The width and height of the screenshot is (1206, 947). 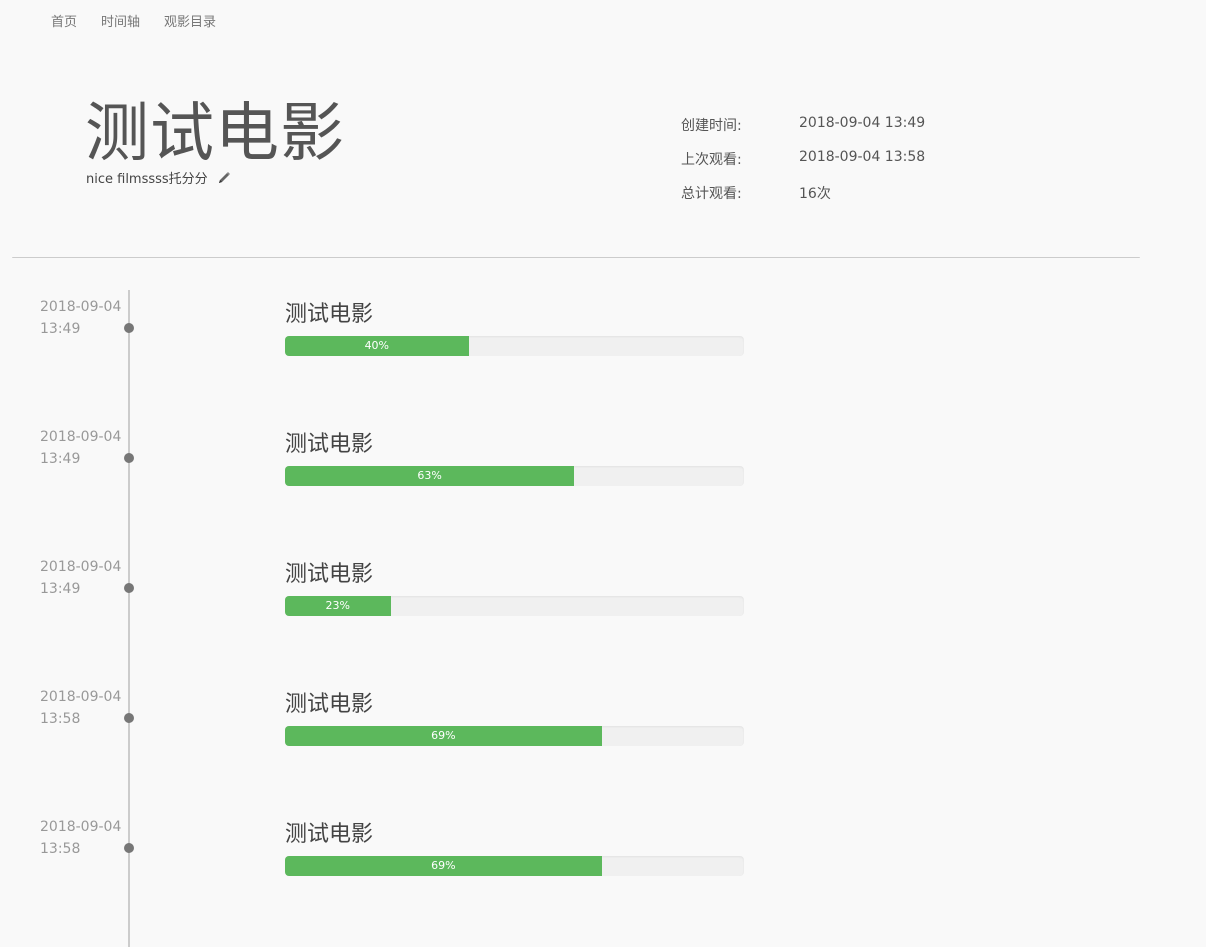 I want to click on header-divider, so click(x=576, y=257).